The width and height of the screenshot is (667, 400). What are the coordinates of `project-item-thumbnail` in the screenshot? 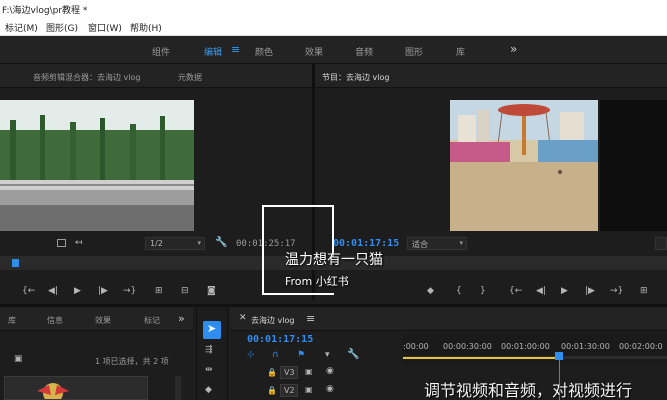 It's located at (76, 388).